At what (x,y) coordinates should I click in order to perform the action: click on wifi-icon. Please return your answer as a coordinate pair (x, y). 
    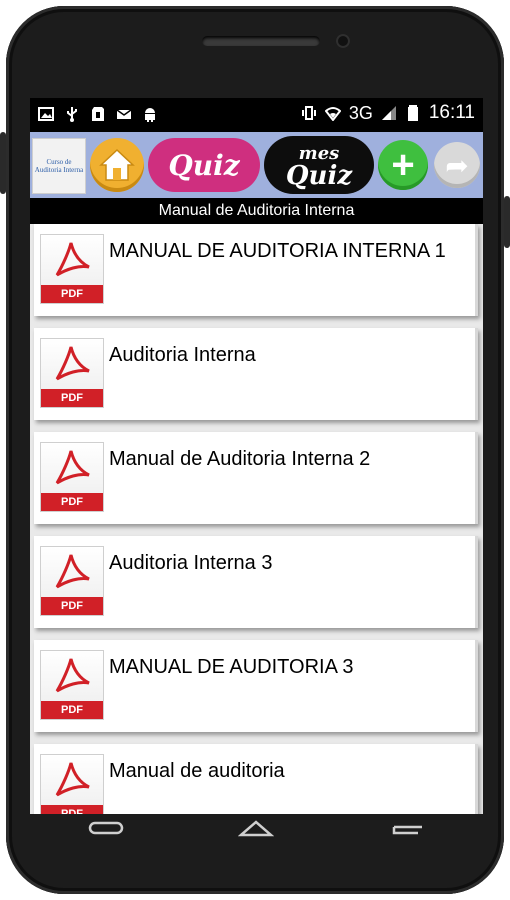
    Looking at the image, I should click on (332, 114).